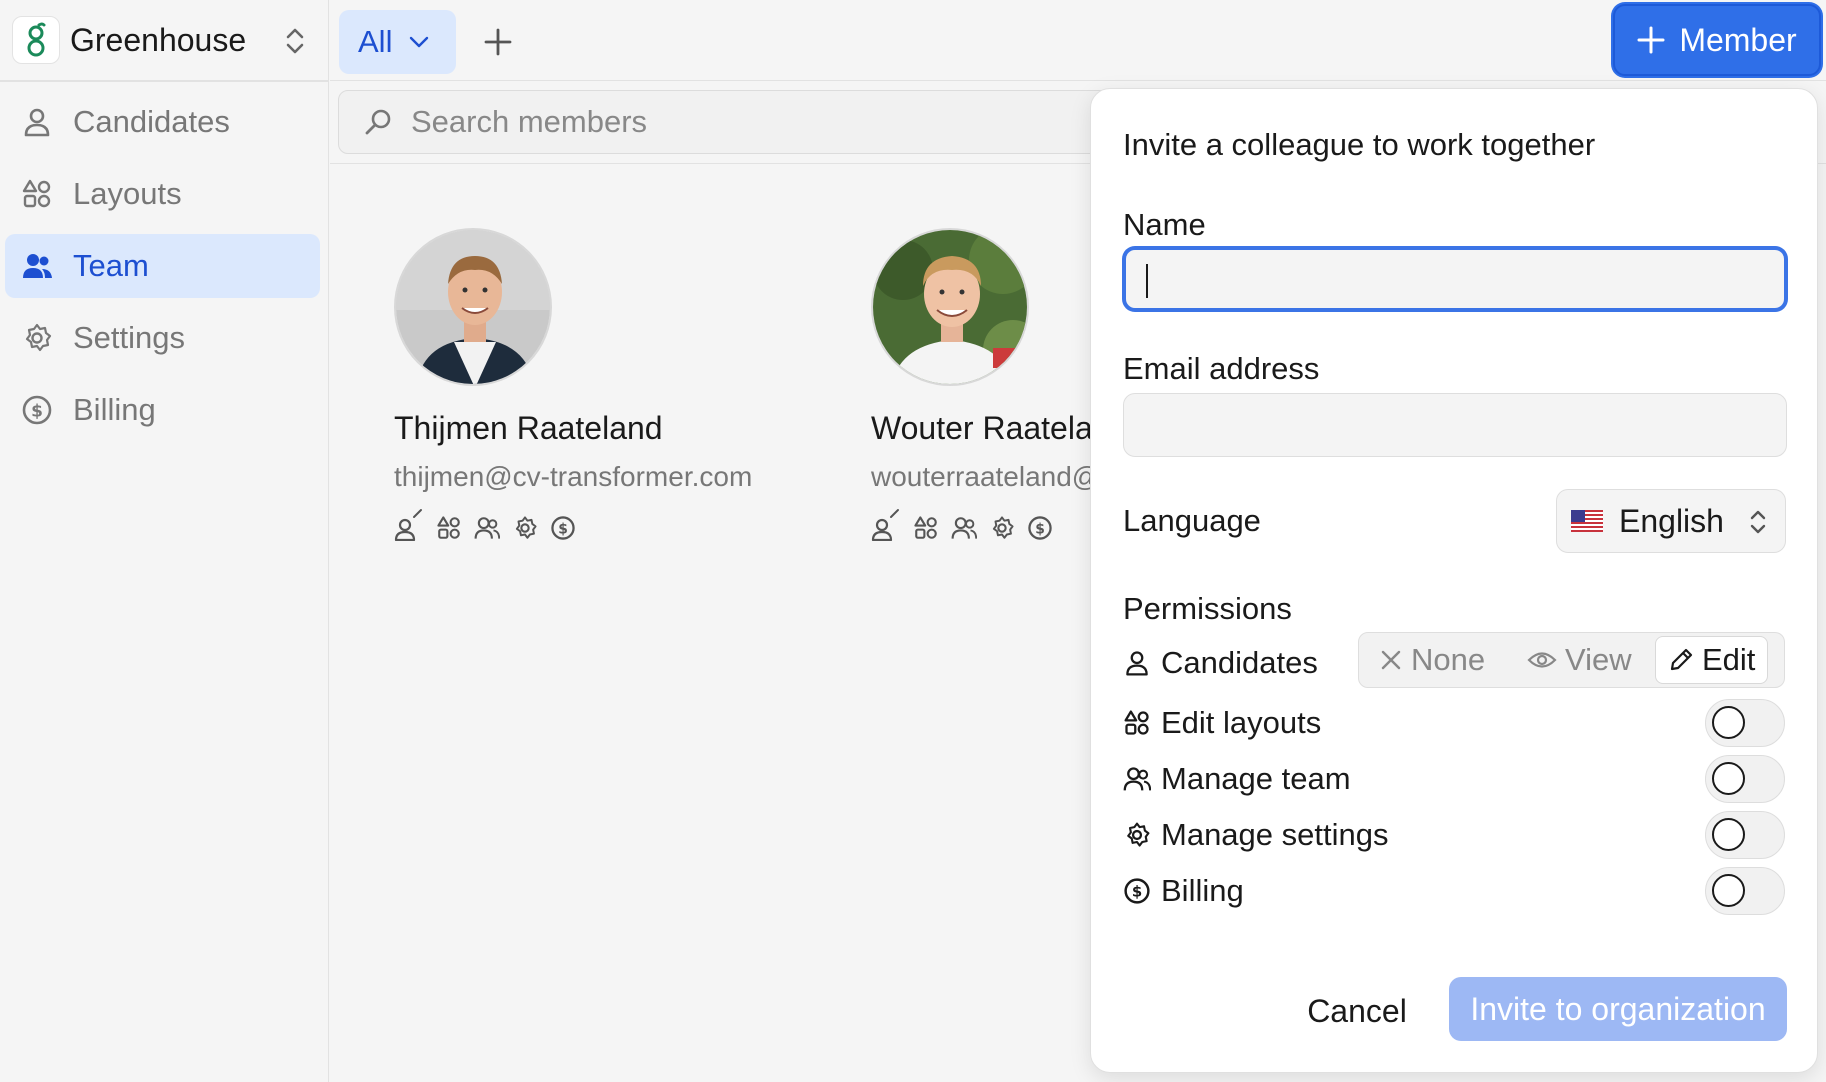 This screenshot has height=1082, width=1826. I want to click on pencil-icon, so click(1681, 659).